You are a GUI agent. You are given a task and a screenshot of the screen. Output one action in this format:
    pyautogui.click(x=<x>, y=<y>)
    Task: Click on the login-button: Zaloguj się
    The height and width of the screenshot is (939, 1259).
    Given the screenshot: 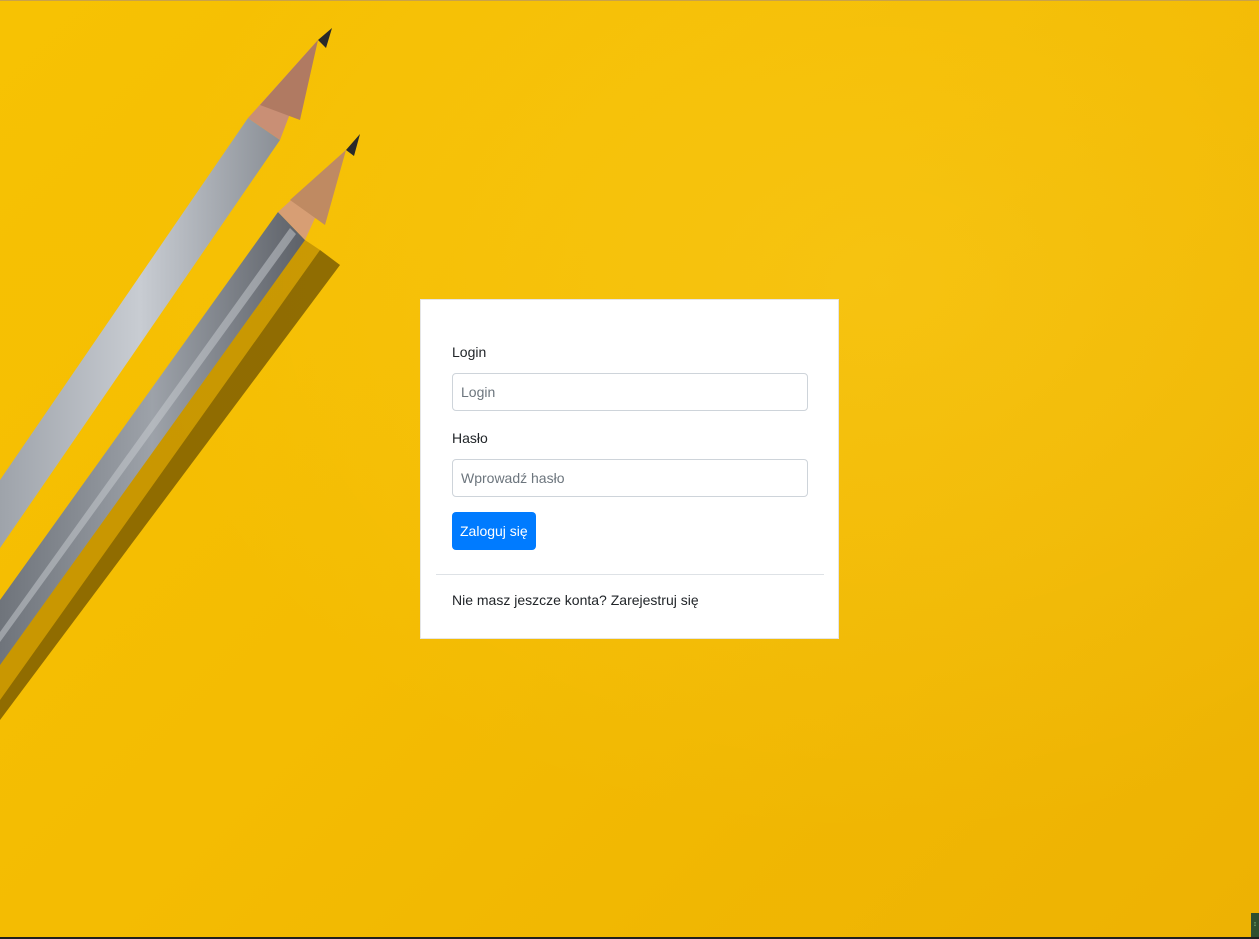 What is the action you would take?
    pyautogui.click(x=494, y=531)
    